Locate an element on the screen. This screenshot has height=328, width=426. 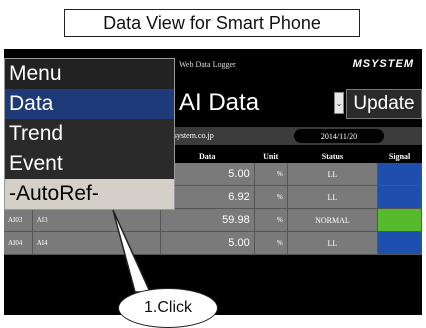
caption-text: Data View for Smart Phone is located at coordinates (212, 22).